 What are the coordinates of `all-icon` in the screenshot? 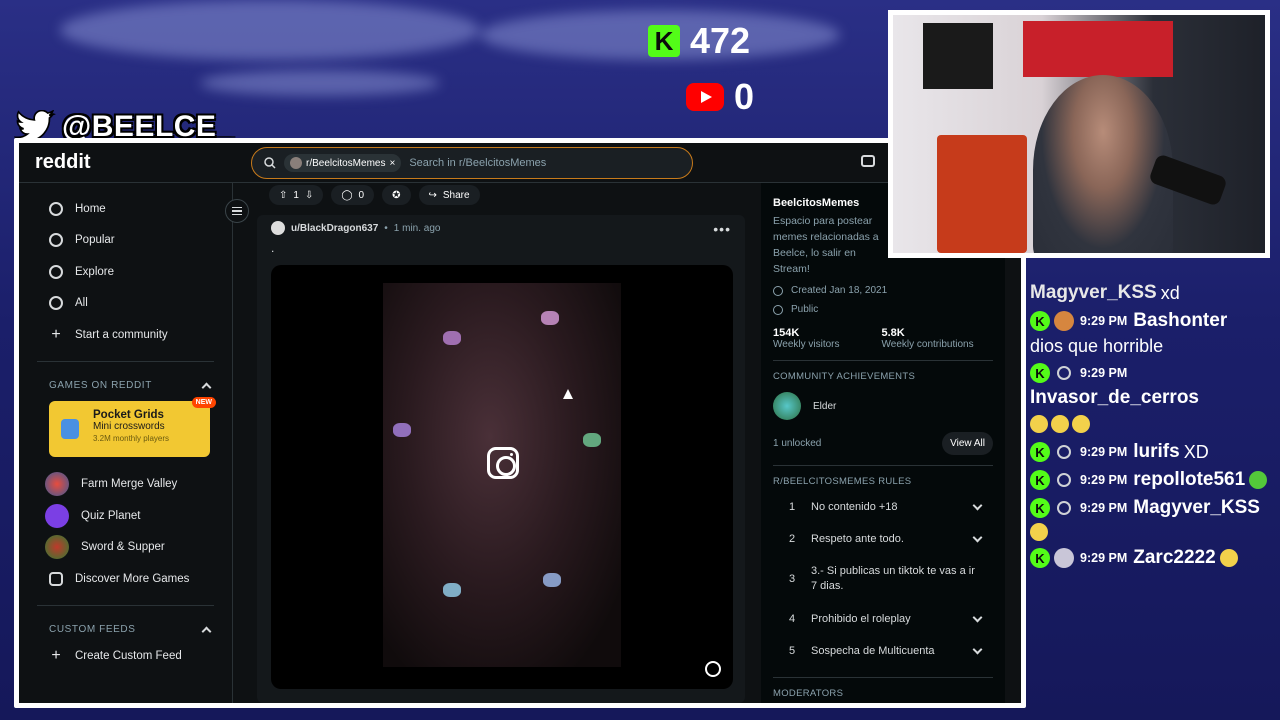 It's located at (56, 303).